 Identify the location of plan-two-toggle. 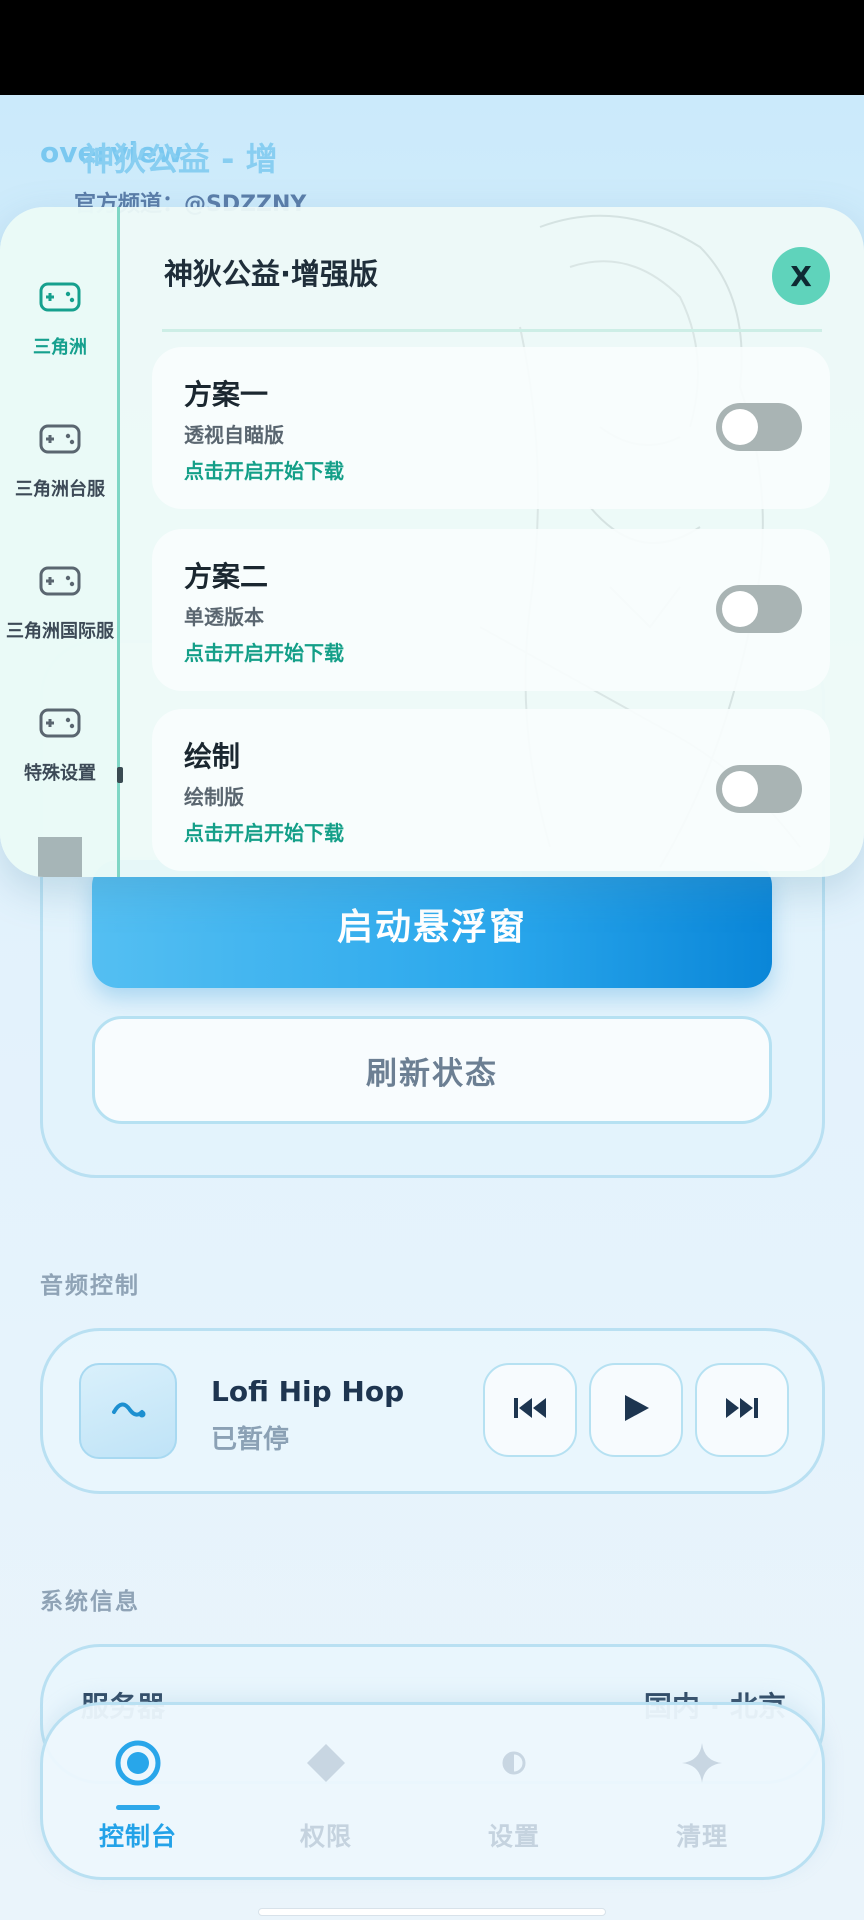
(759, 609).